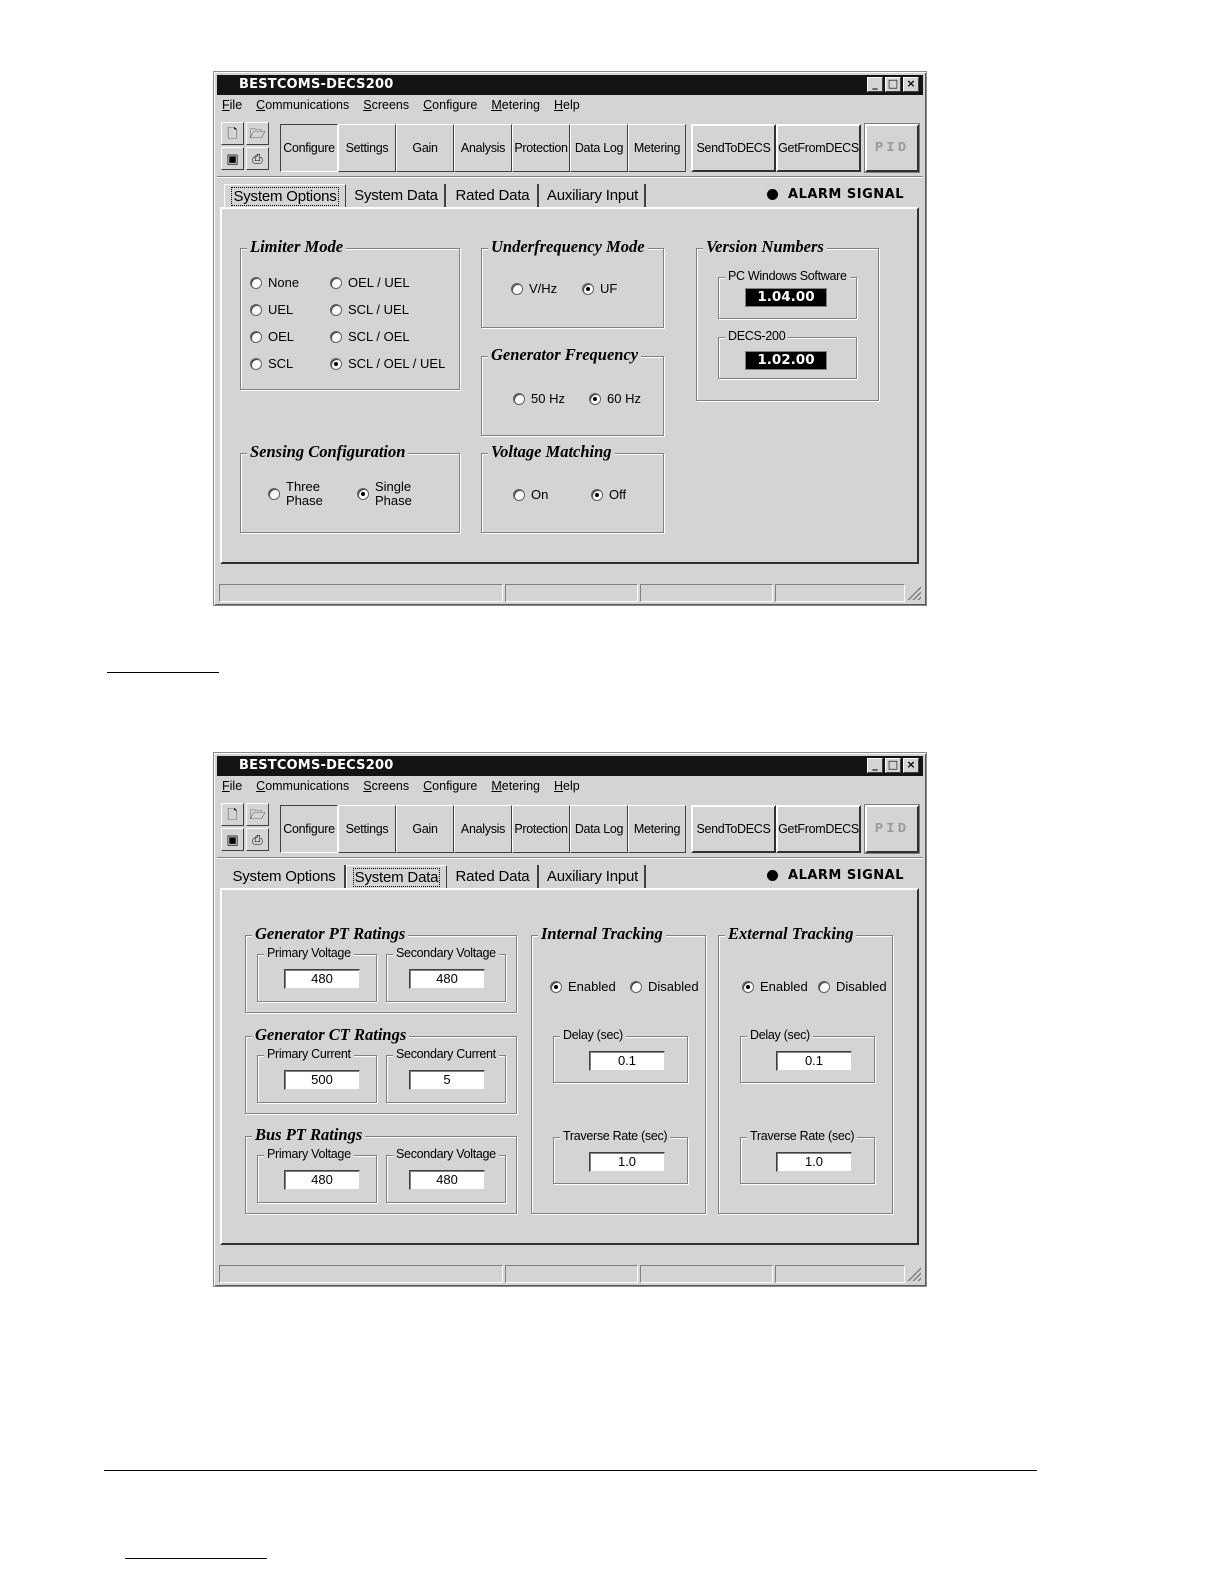  What do you see at coordinates (370, 336) in the screenshot?
I see `limiter-scl-oel-radio: SCL / OEL` at bounding box center [370, 336].